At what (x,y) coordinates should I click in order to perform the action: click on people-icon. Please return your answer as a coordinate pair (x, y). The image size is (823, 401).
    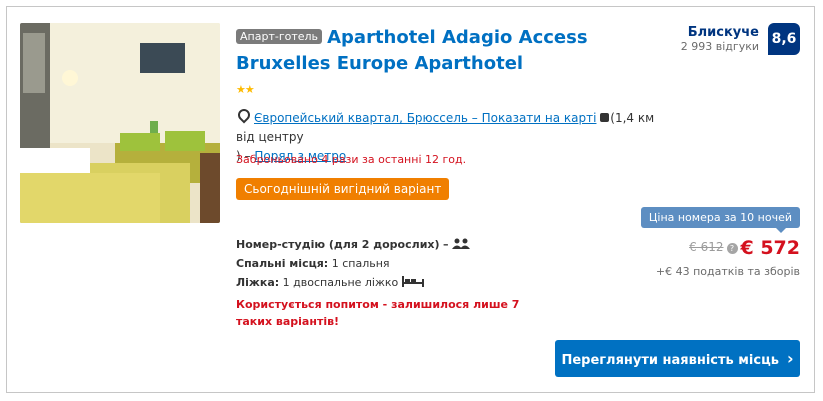
    Looking at the image, I should click on (461, 243).